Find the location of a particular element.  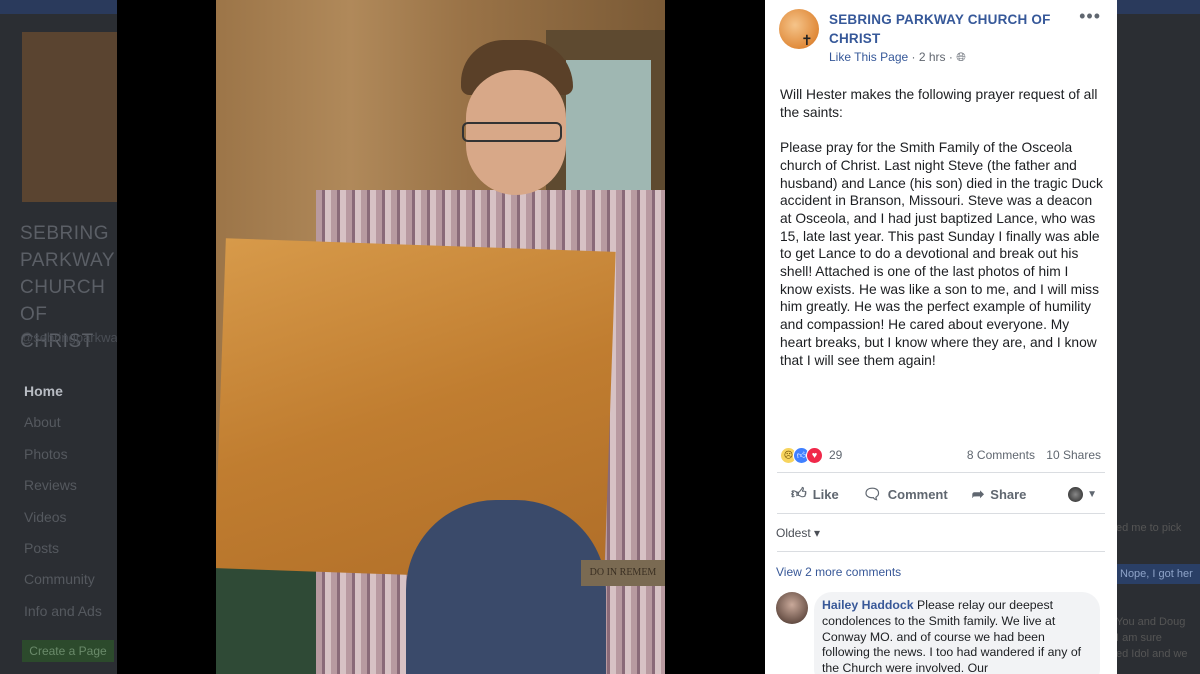

glasses is located at coordinates (512, 132).